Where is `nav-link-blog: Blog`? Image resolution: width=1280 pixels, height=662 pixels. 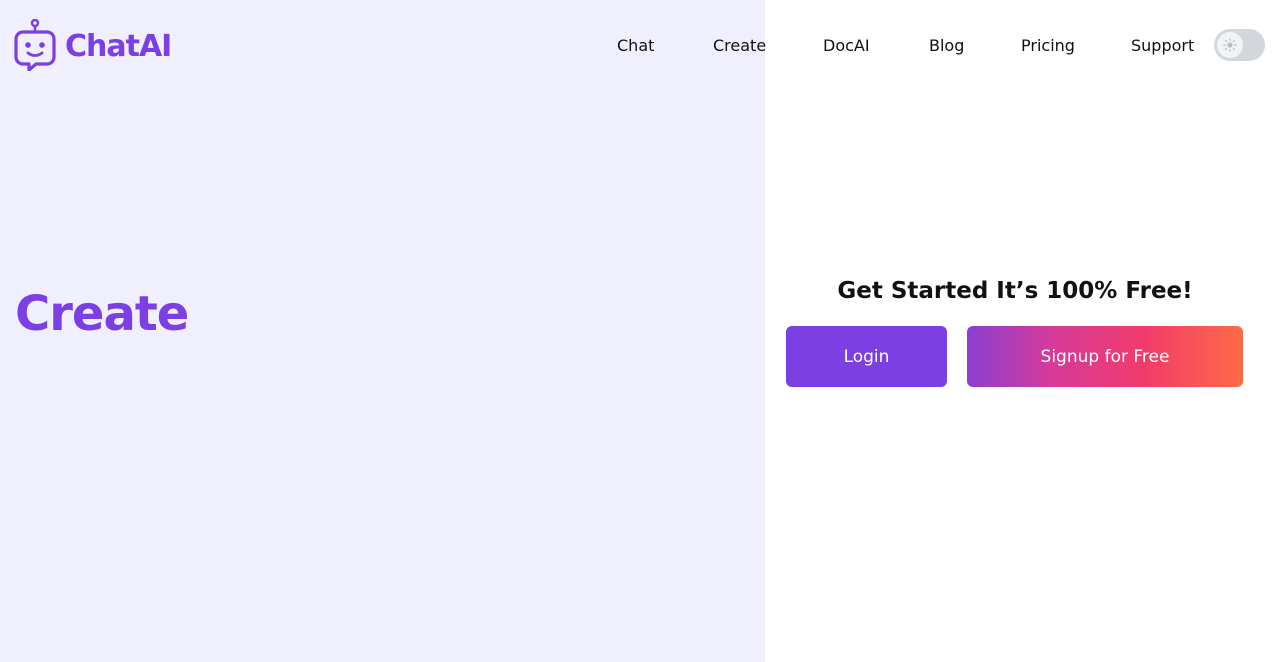
nav-link-blog: Blog is located at coordinates (946, 45).